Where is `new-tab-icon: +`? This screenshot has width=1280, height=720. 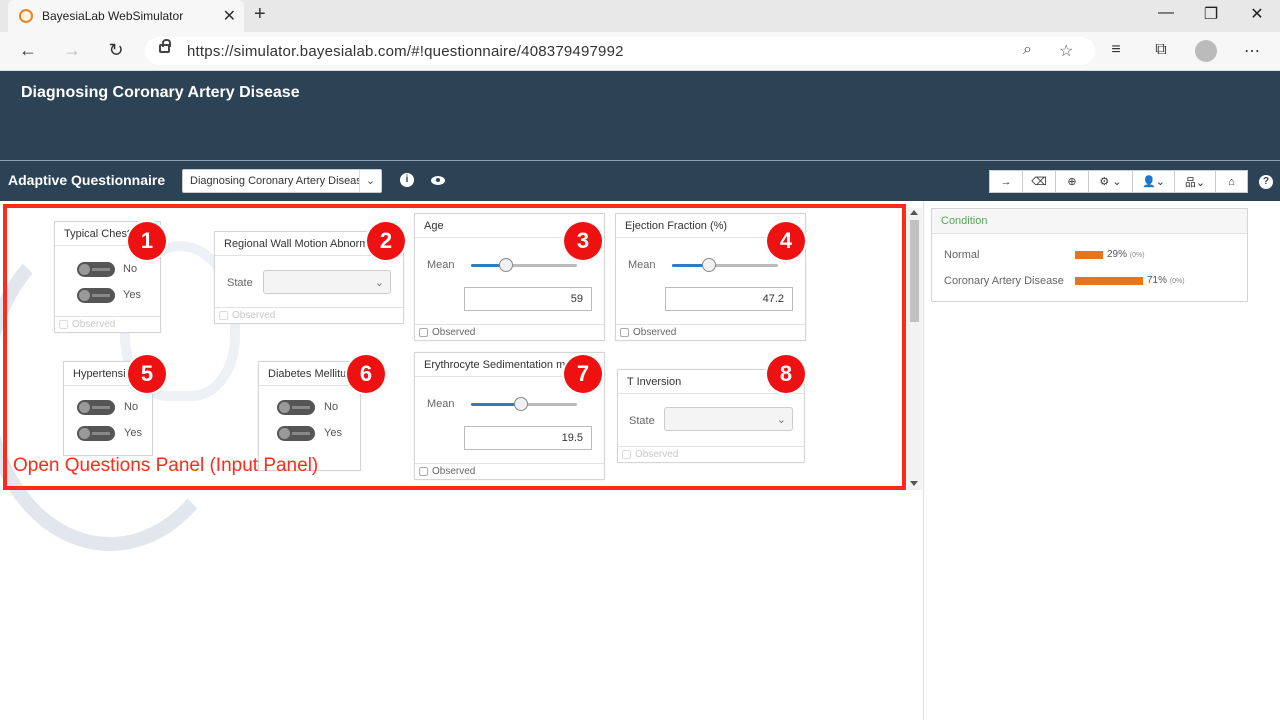
new-tab-icon: + is located at coordinates (260, 14).